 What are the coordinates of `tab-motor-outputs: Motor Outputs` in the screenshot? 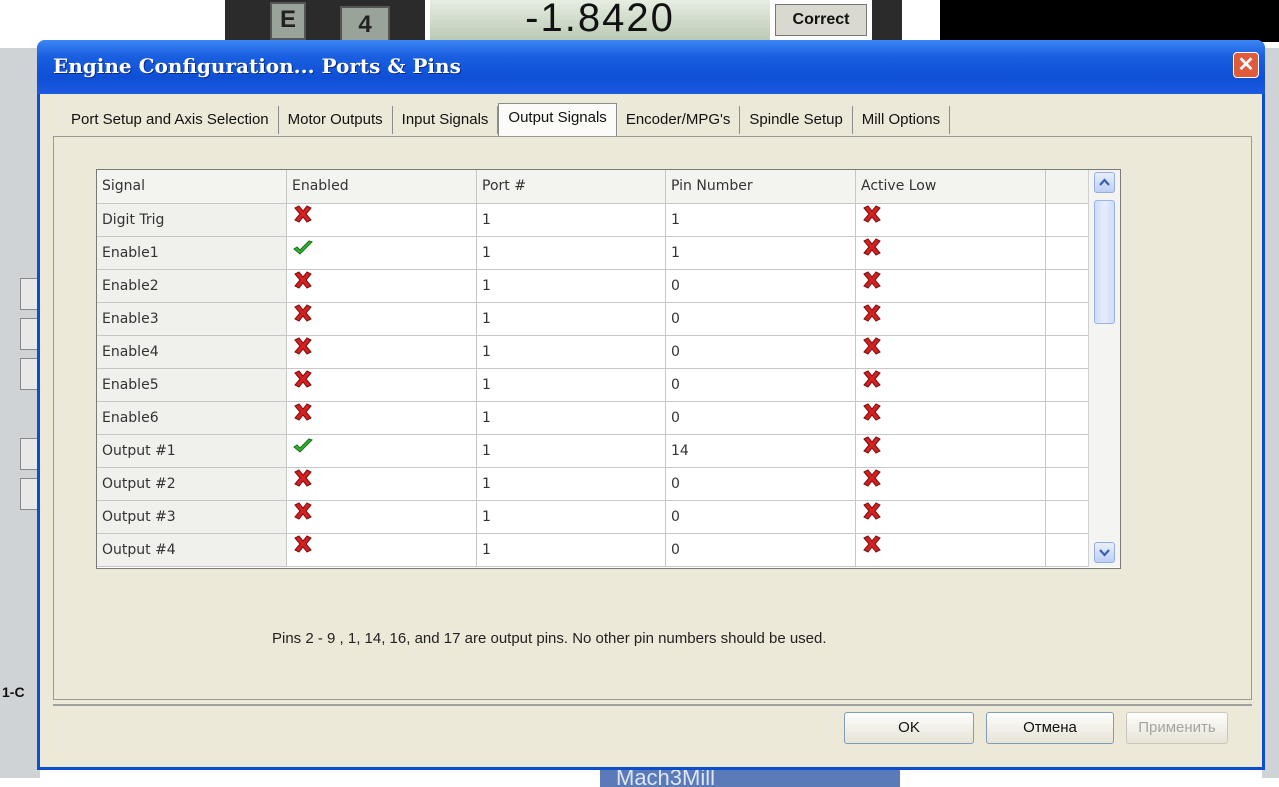 It's located at (335, 120).